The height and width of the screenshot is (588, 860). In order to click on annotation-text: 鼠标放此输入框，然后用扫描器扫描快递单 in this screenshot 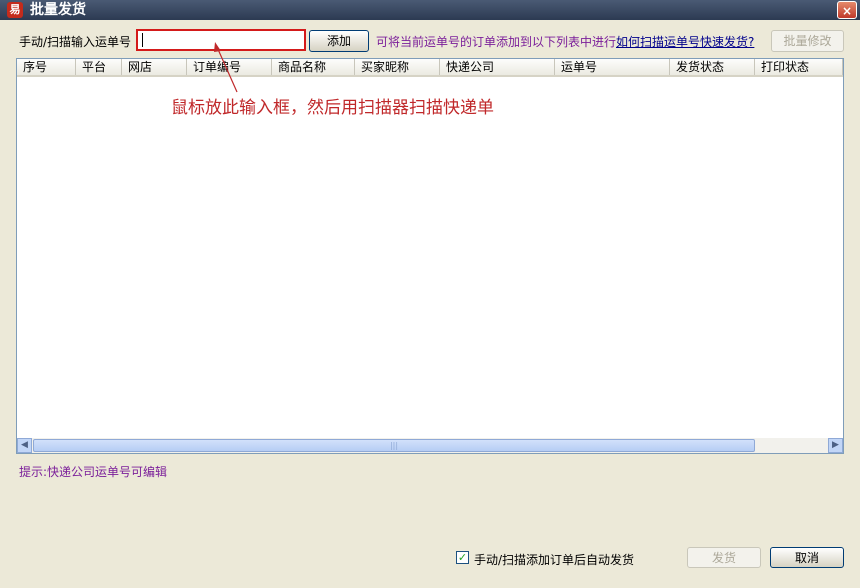, I will do `click(332, 108)`.